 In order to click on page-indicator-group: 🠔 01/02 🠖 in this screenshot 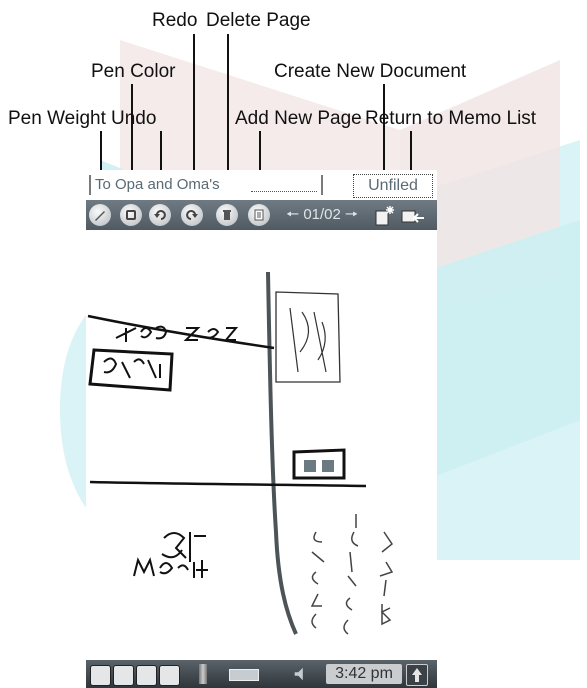, I will do `click(322, 215)`.